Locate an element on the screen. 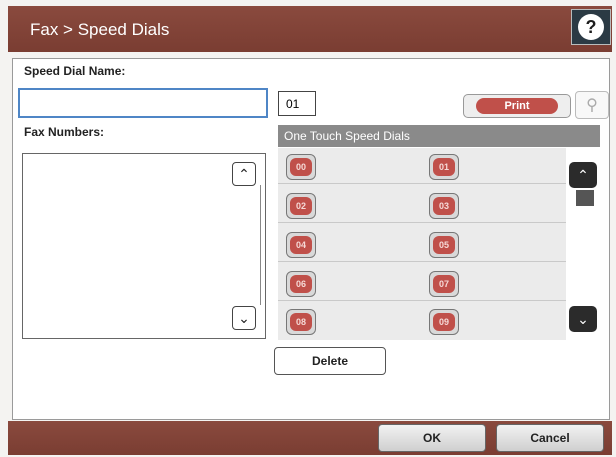 This screenshot has height=457, width=616. search-button: ⚲ is located at coordinates (592, 105).